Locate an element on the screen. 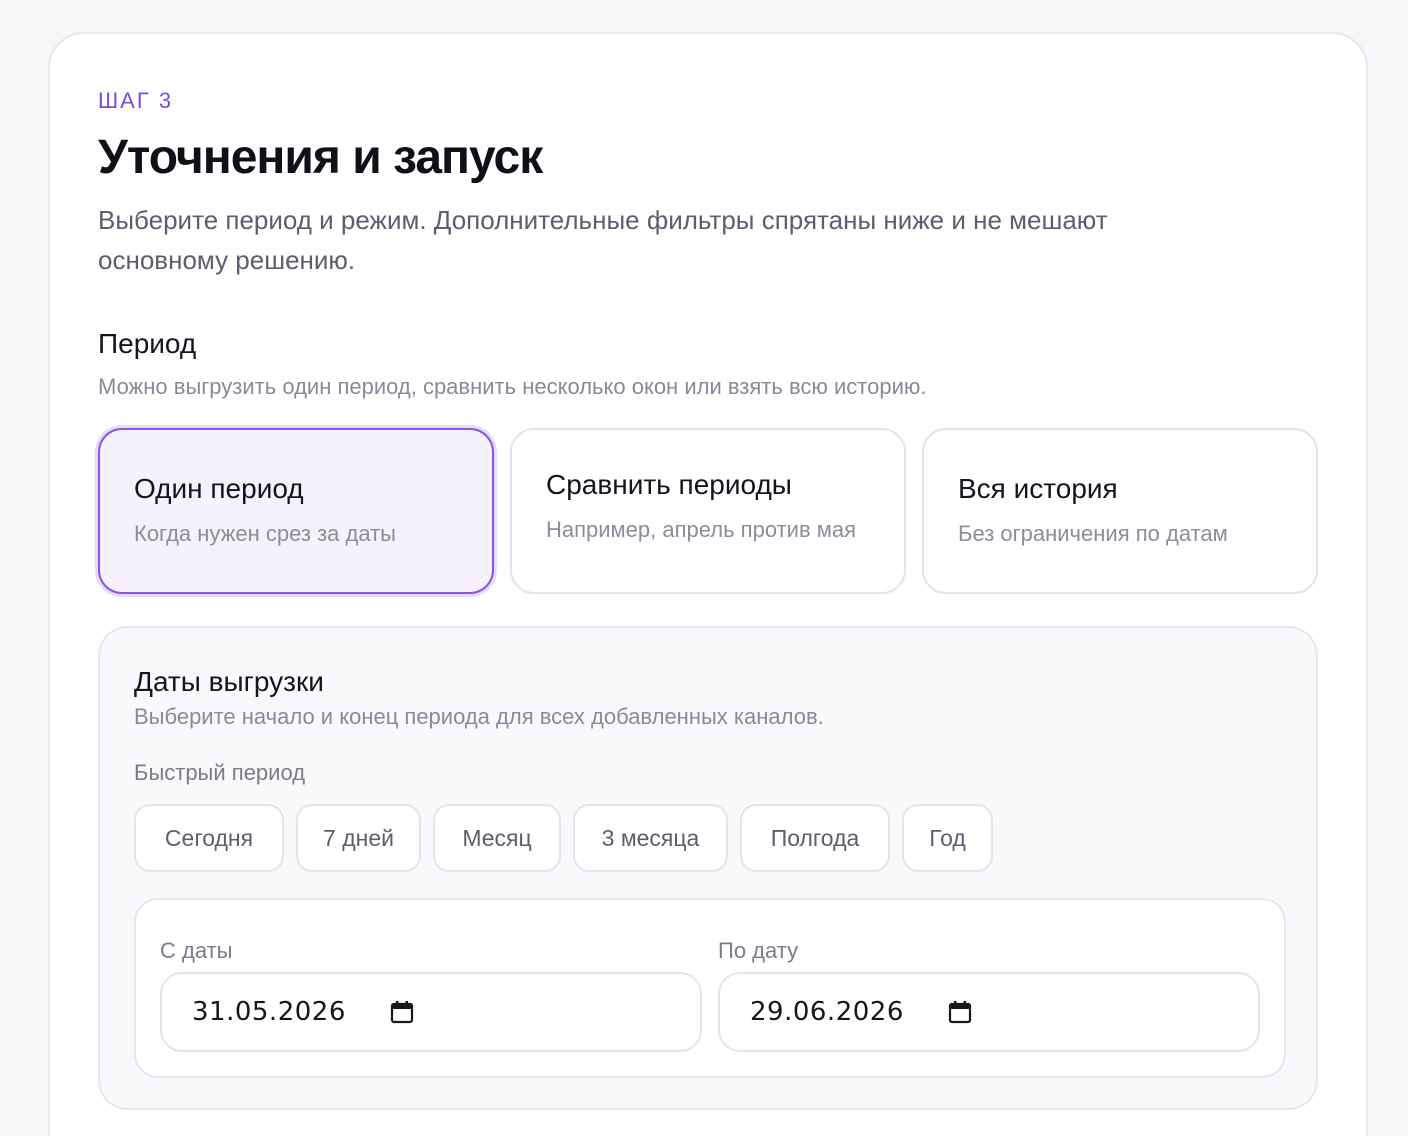 The height and width of the screenshot is (1136, 1408). quick-chip-7-days: 7 дней is located at coordinates (358, 838).